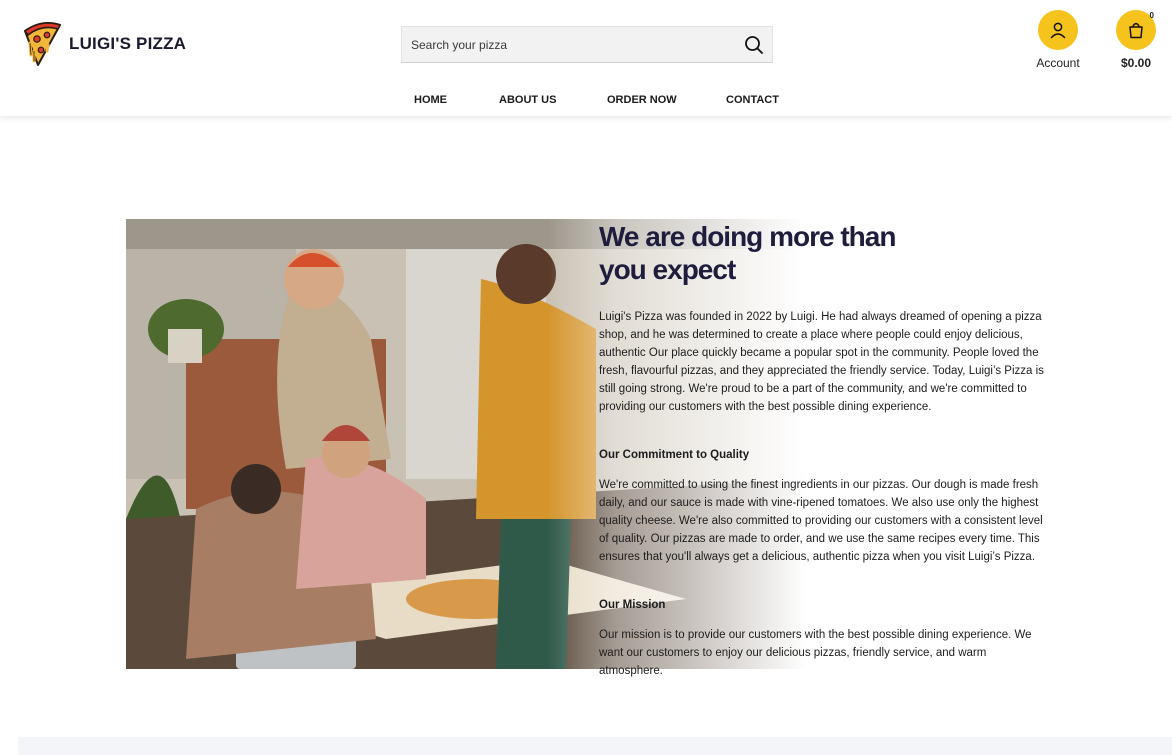 This screenshot has height=755, width=1172. Describe the element at coordinates (128, 43) in the screenshot. I see `brand-name: LUIGI'S PIZZA` at that location.